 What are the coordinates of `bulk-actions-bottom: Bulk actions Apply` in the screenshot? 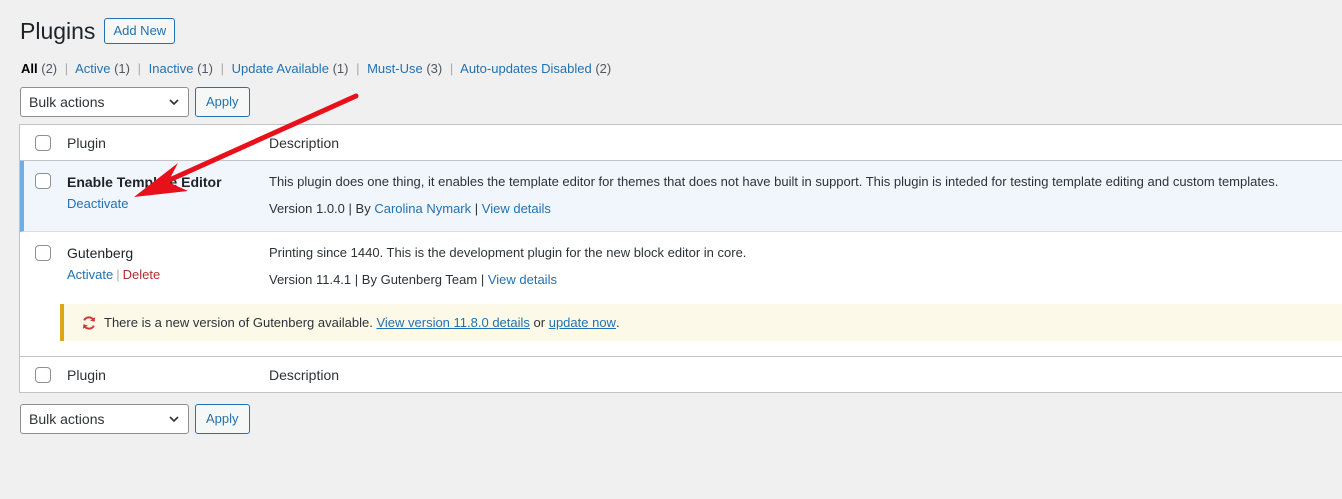 It's located at (135, 419).